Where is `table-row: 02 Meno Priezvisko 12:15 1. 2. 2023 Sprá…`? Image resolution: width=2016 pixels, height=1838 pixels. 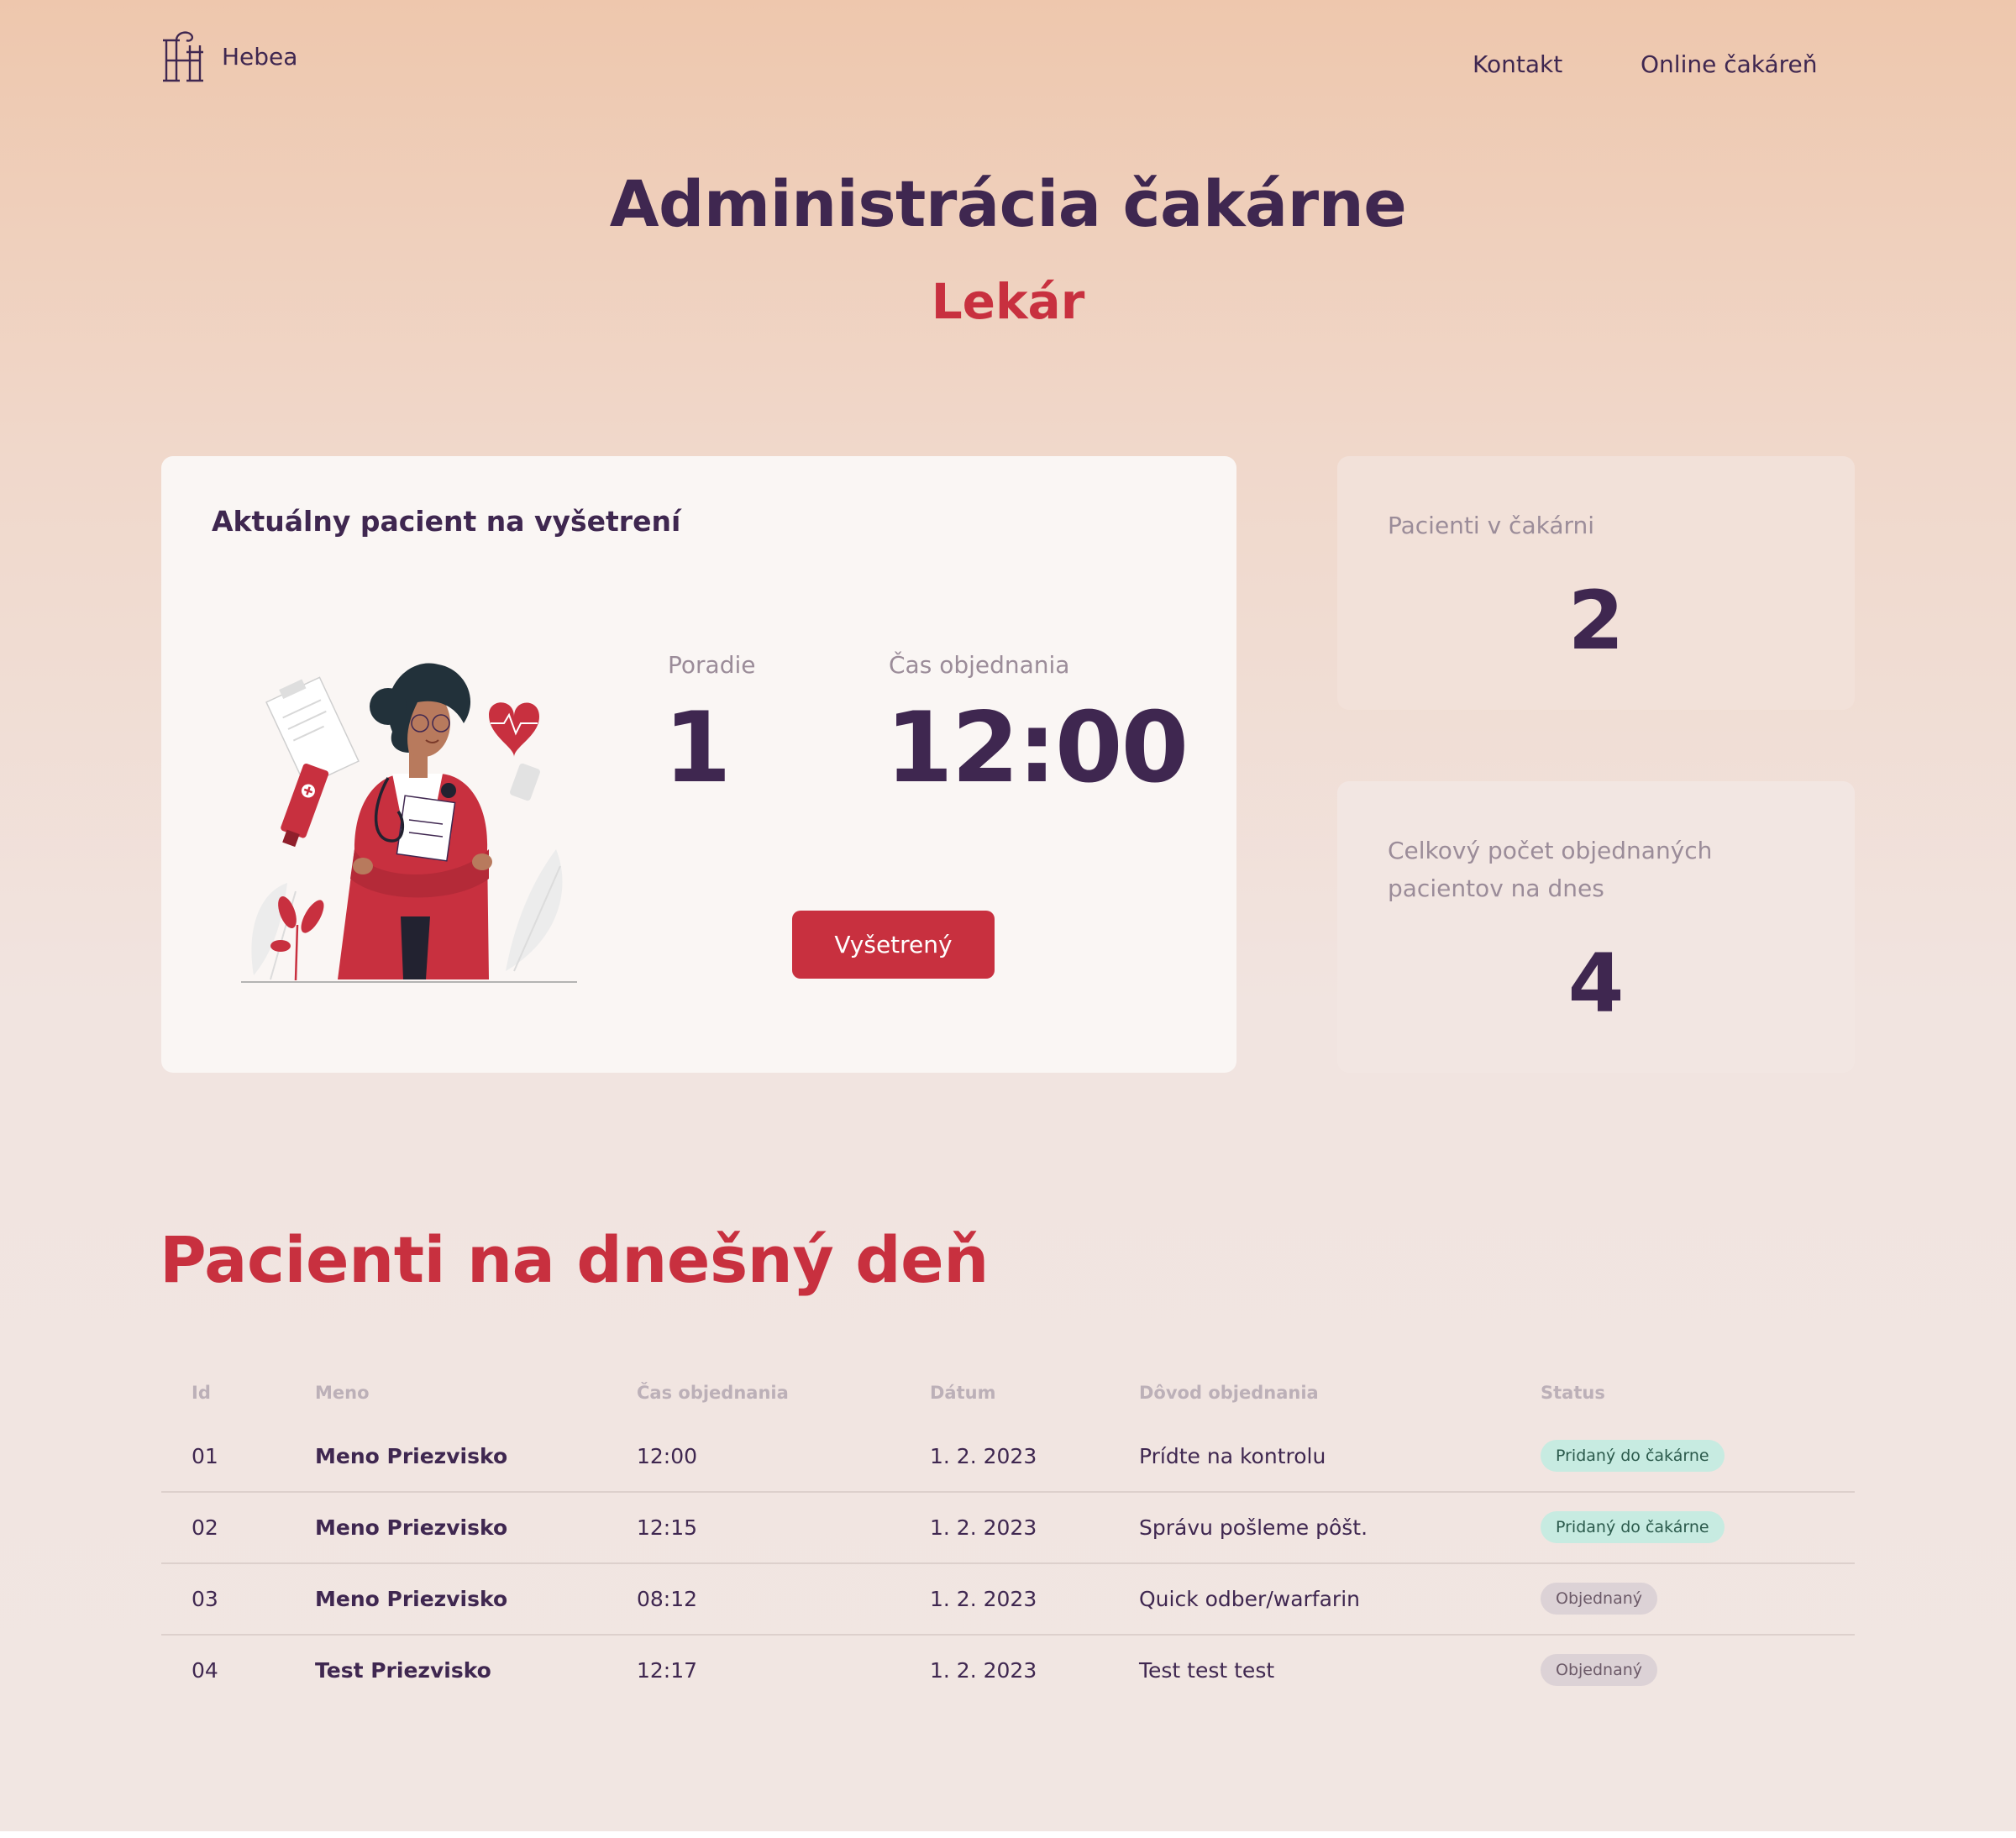
table-row: 02 Meno Priezvisko 12:15 1. 2. 2023 Sprá… is located at coordinates (1008, 1529).